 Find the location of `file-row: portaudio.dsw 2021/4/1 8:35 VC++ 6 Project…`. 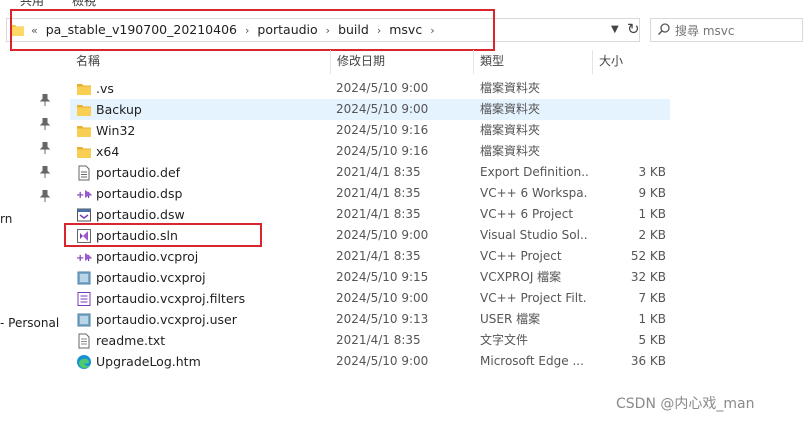

file-row: portaudio.dsw 2021/4/1 8:35 VC++ 6 Project… is located at coordinates (370, 214).